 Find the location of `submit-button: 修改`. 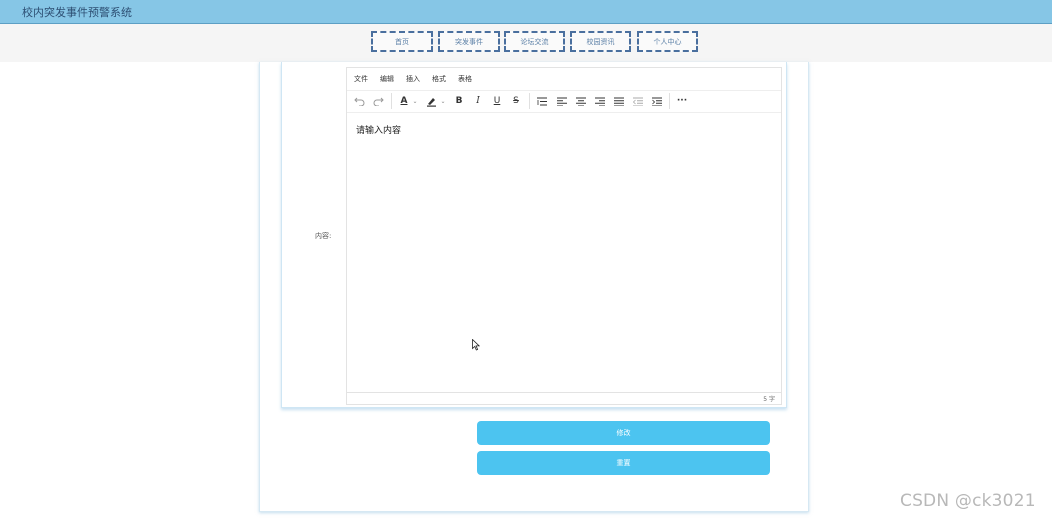

submit-button: 修改 is located at coordinates (623, 433).